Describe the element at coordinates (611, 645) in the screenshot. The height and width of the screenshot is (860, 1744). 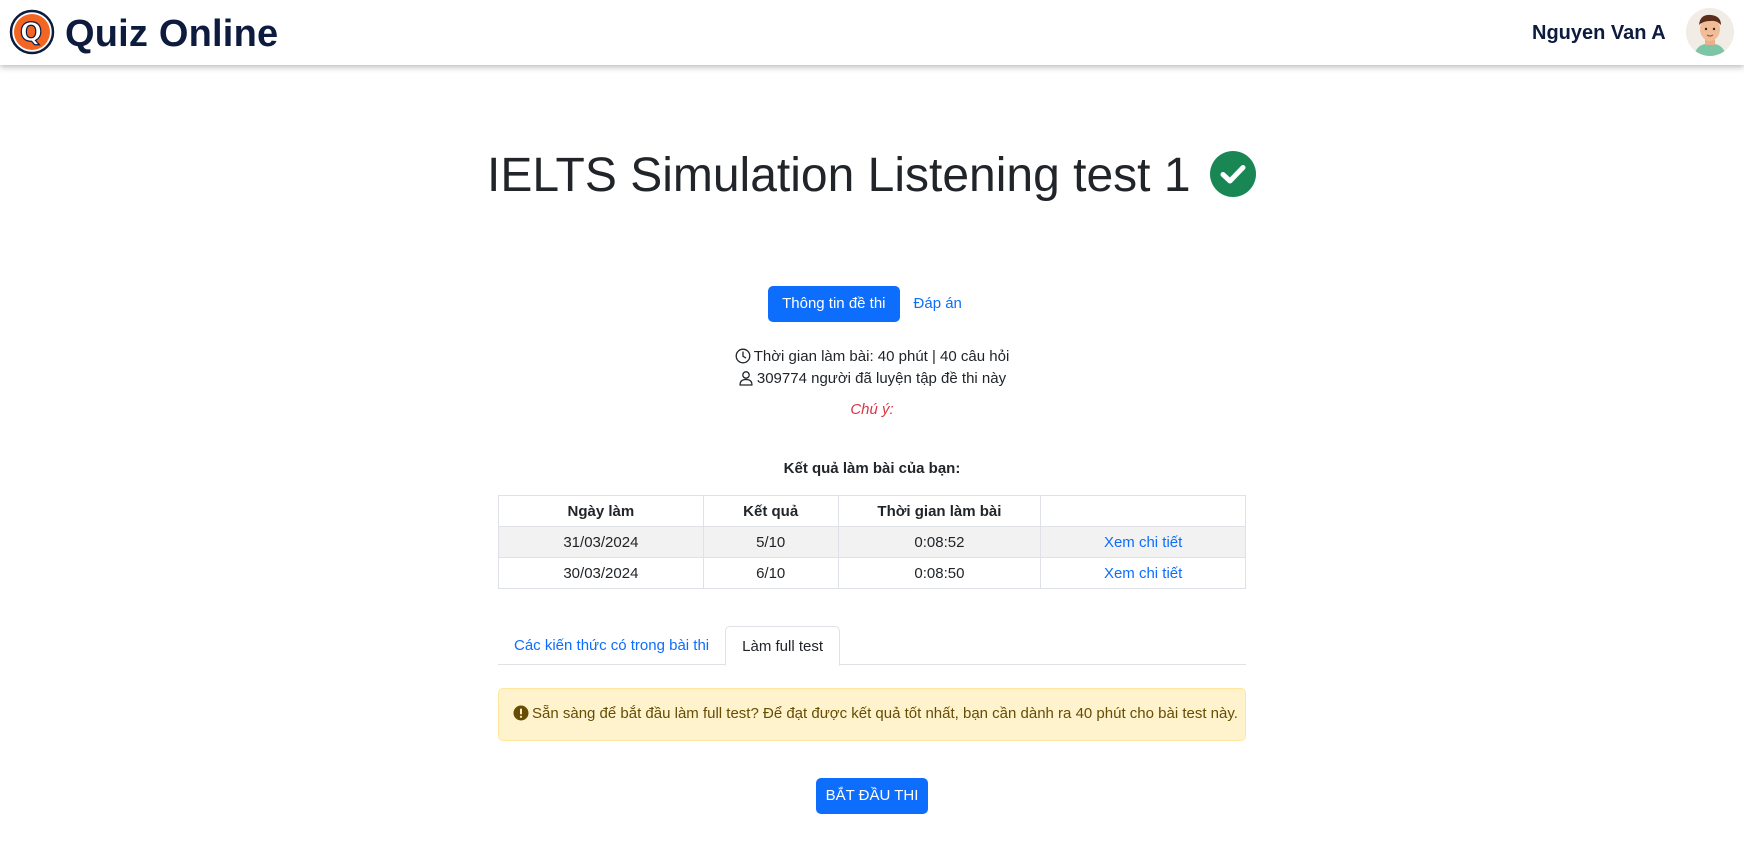
I see `tab-knowledge: Các kiến thức có trong bài thi` at that location.